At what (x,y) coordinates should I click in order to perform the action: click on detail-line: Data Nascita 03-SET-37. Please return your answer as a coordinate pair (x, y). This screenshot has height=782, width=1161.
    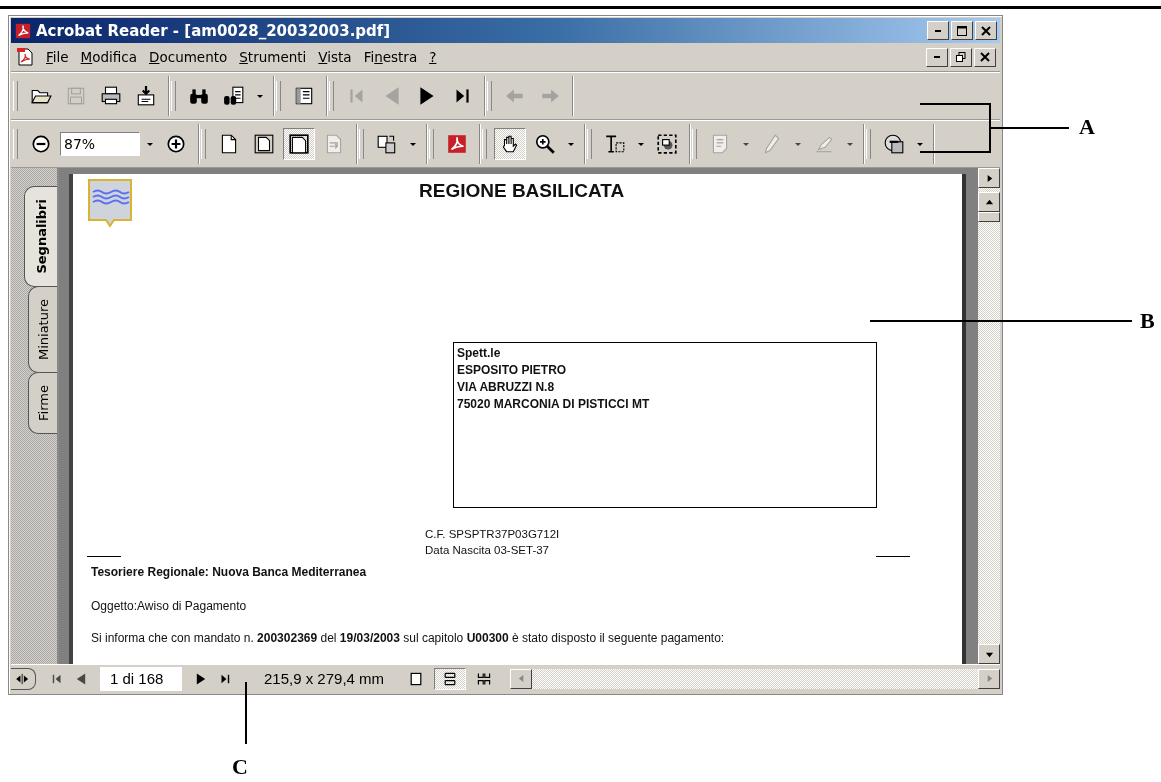
    Looking at the image, I should click on (487, 550).